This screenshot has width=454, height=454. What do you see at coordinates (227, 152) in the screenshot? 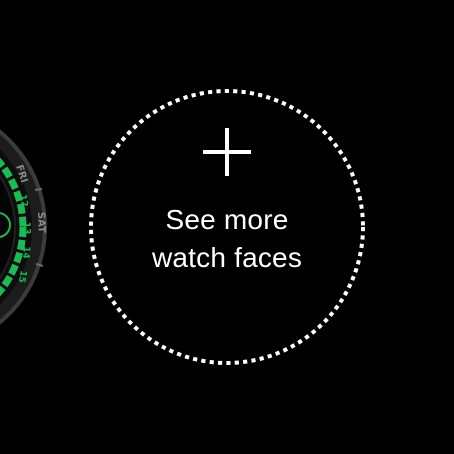
I see `plus-icon` at bounding box center [227, 152].